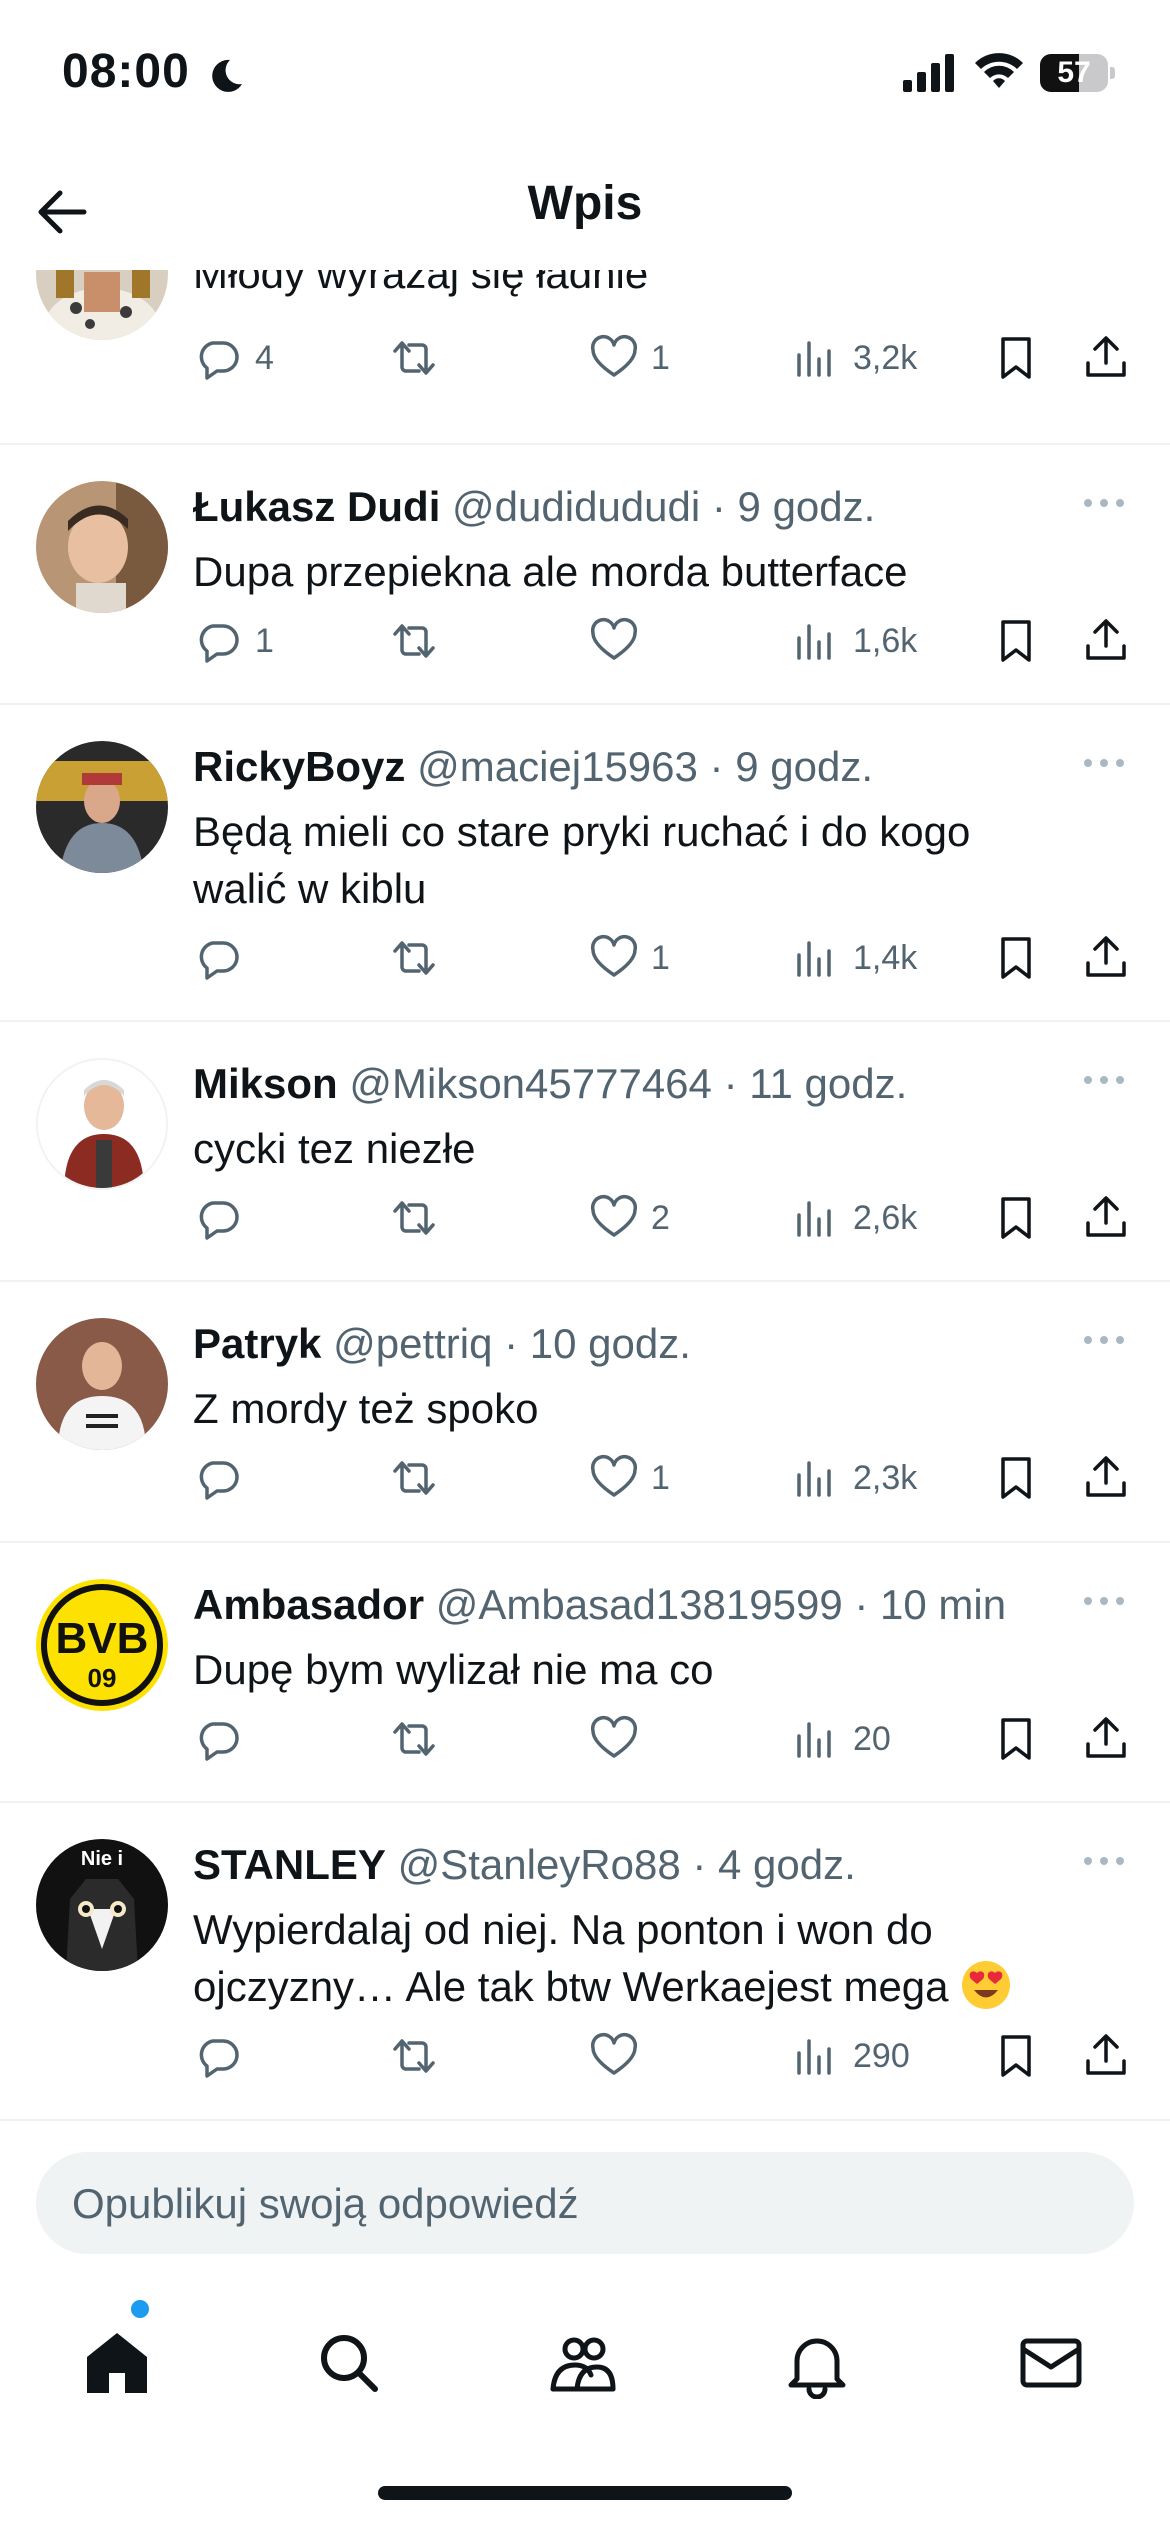 This screenshot has height=2532, width=1170. What do you see at coordinates (841, 1739) in the screenshot?
I see `views-button: 20` at bounding box center [841, 1739].